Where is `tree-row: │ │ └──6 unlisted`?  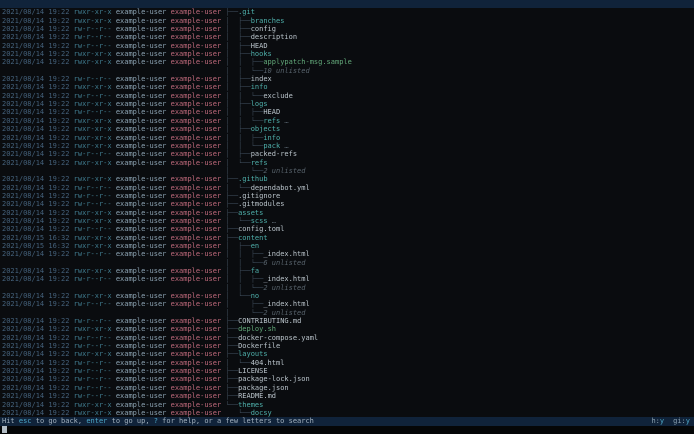
tree-row: │ │ └──6 unlisted is located at coordinates (347, 263).